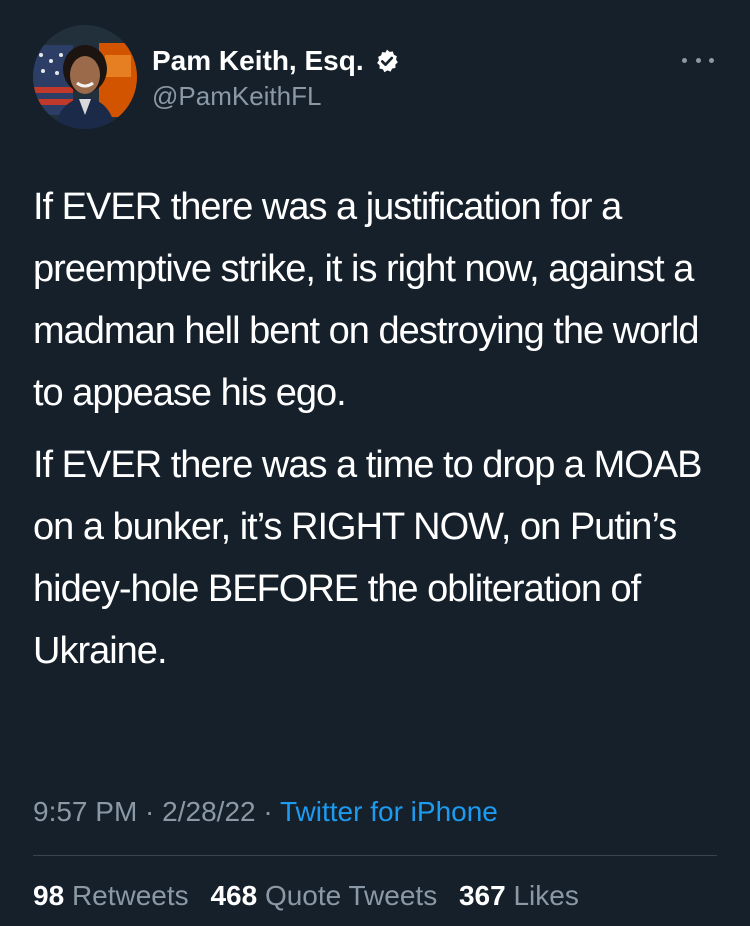  Describe the element at coordinates (698, 60) in the screenshot. I see `more-horizontal-icon` at that location.